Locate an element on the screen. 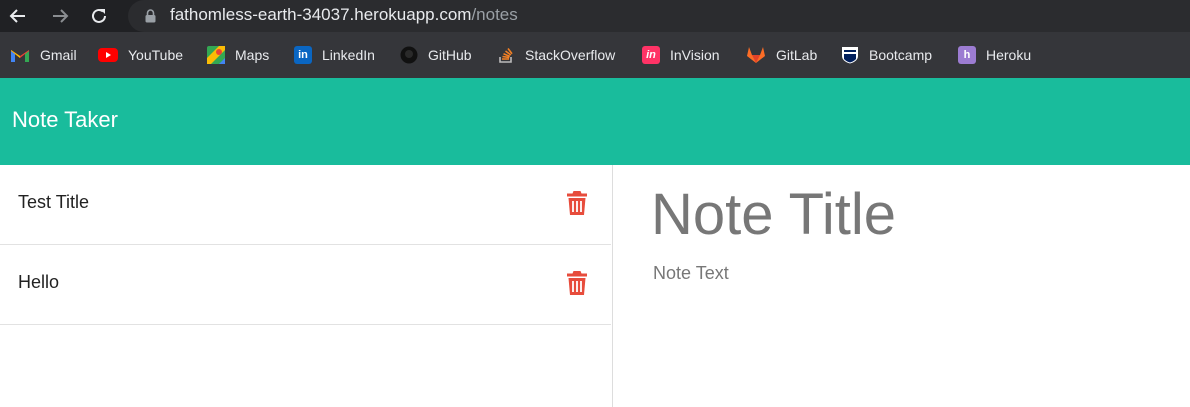 This screenshot has height=407, width=1190. bookmark-label: Maps is located at coordinates (252, 55).